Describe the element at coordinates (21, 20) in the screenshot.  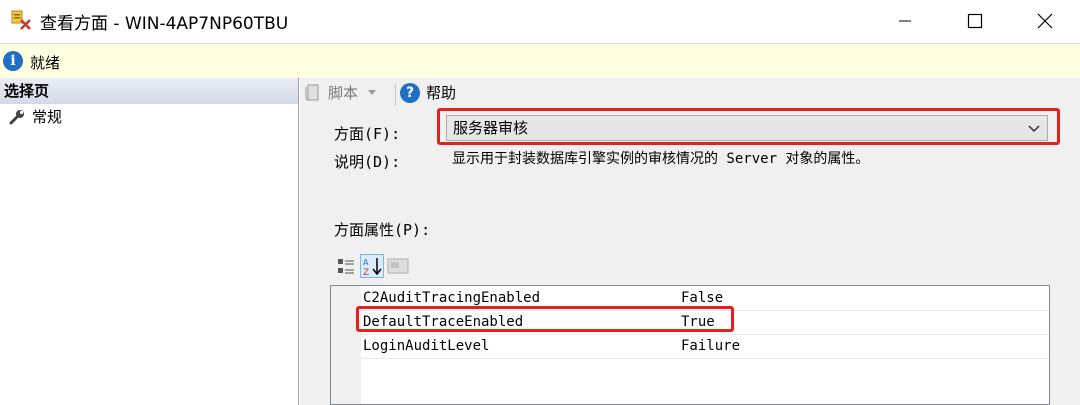
I see `facet-app-icon` at that location.